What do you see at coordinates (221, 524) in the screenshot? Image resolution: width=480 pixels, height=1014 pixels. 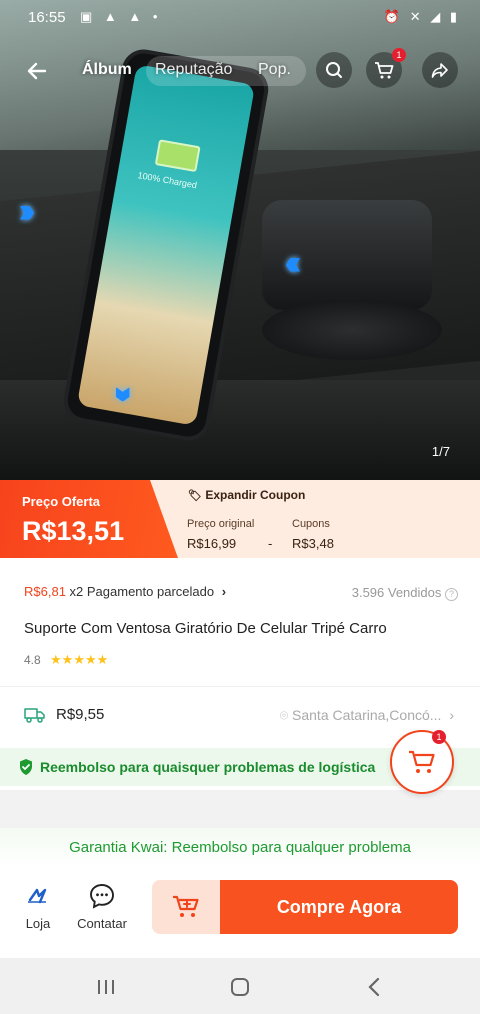 I see `original-price-label: Preço original` at bounding box center [221, 524].